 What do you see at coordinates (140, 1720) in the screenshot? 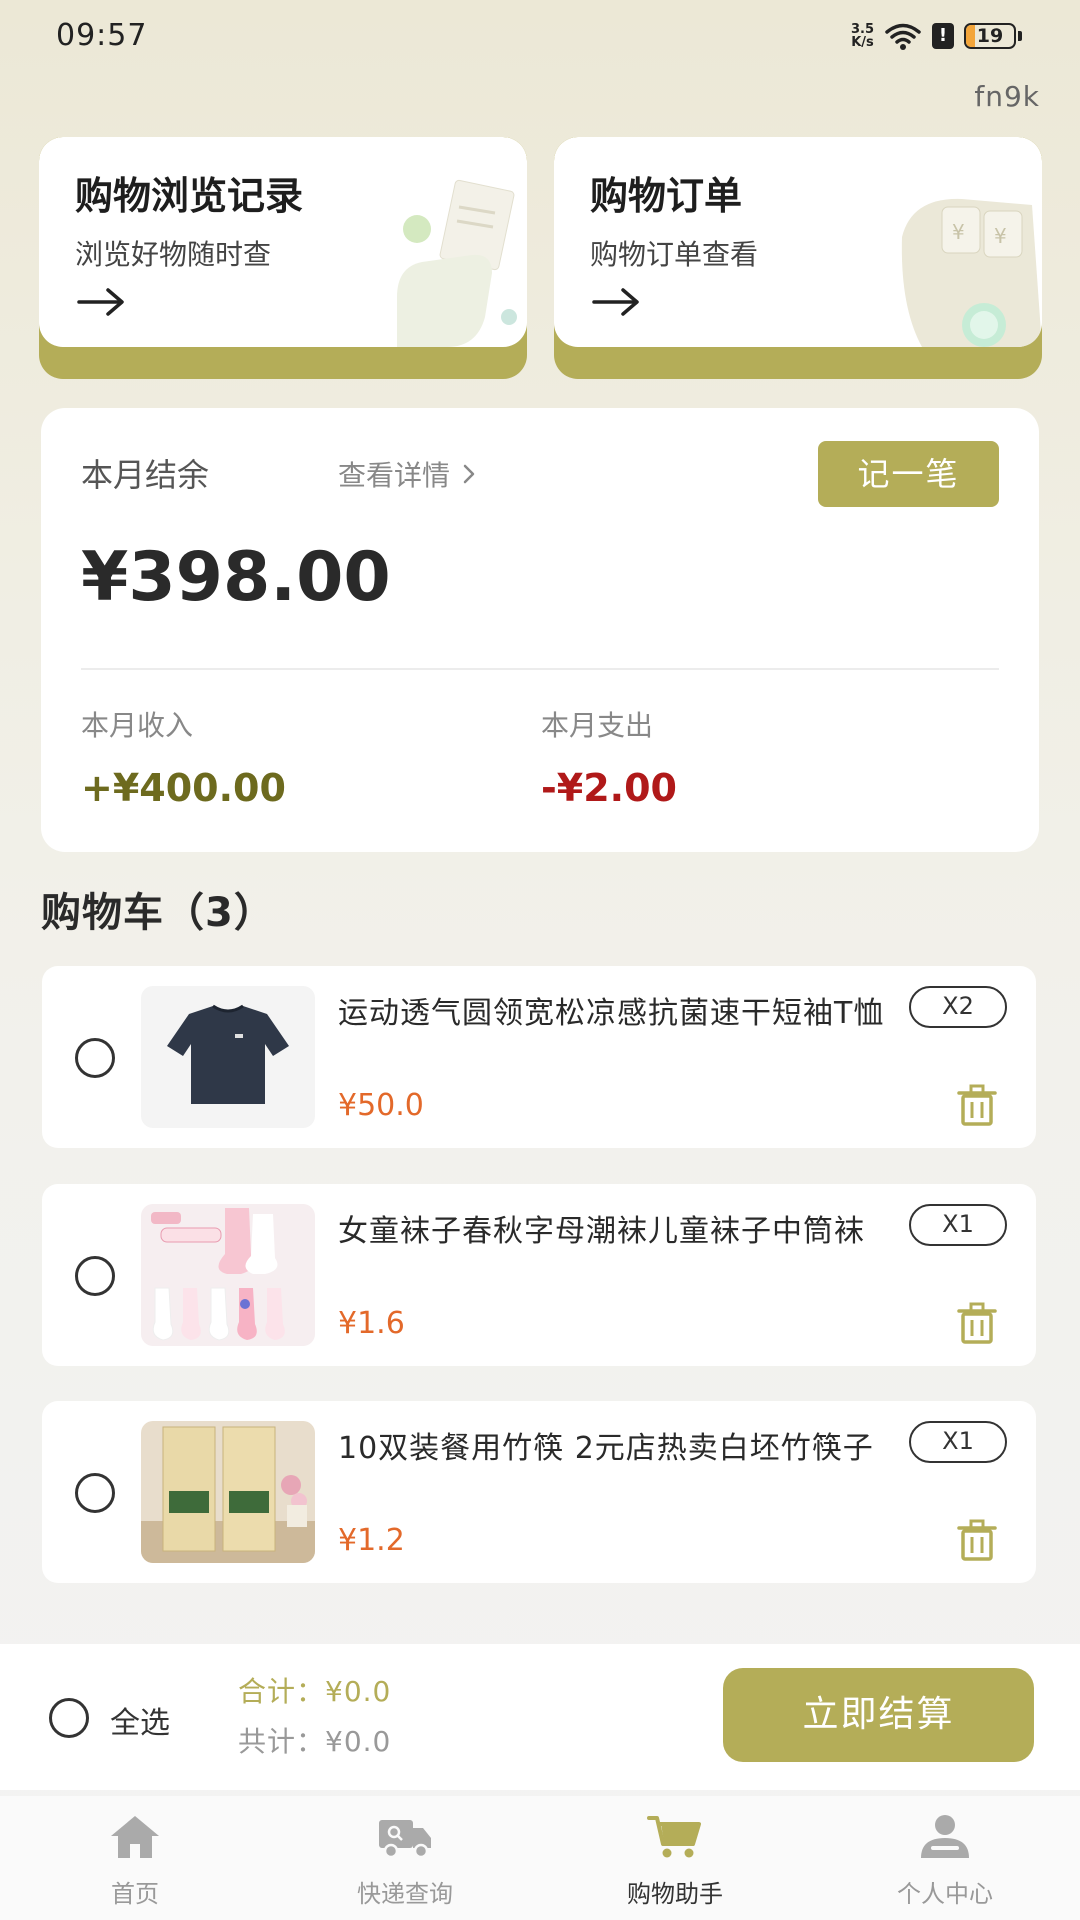
I see `select-all-label: 全选` at bounding box center [140, 1720].